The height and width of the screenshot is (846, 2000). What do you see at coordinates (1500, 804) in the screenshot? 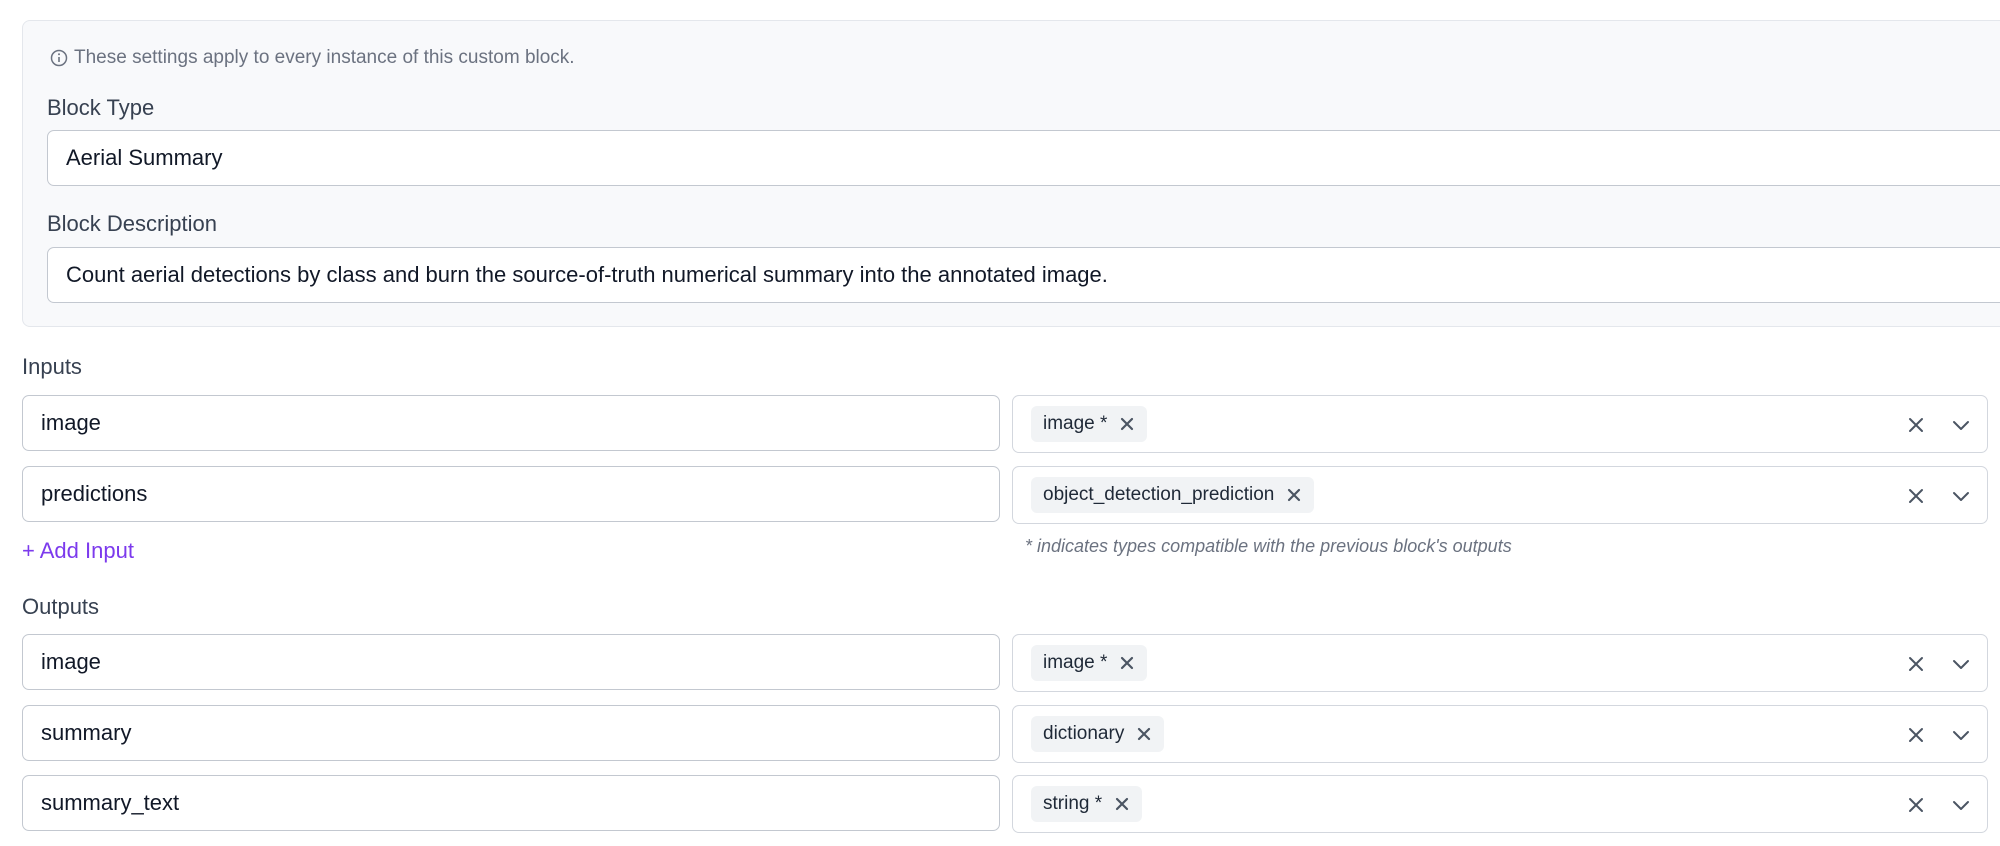
I see `output-type-select: string *` at bounding box center [1500, 804].